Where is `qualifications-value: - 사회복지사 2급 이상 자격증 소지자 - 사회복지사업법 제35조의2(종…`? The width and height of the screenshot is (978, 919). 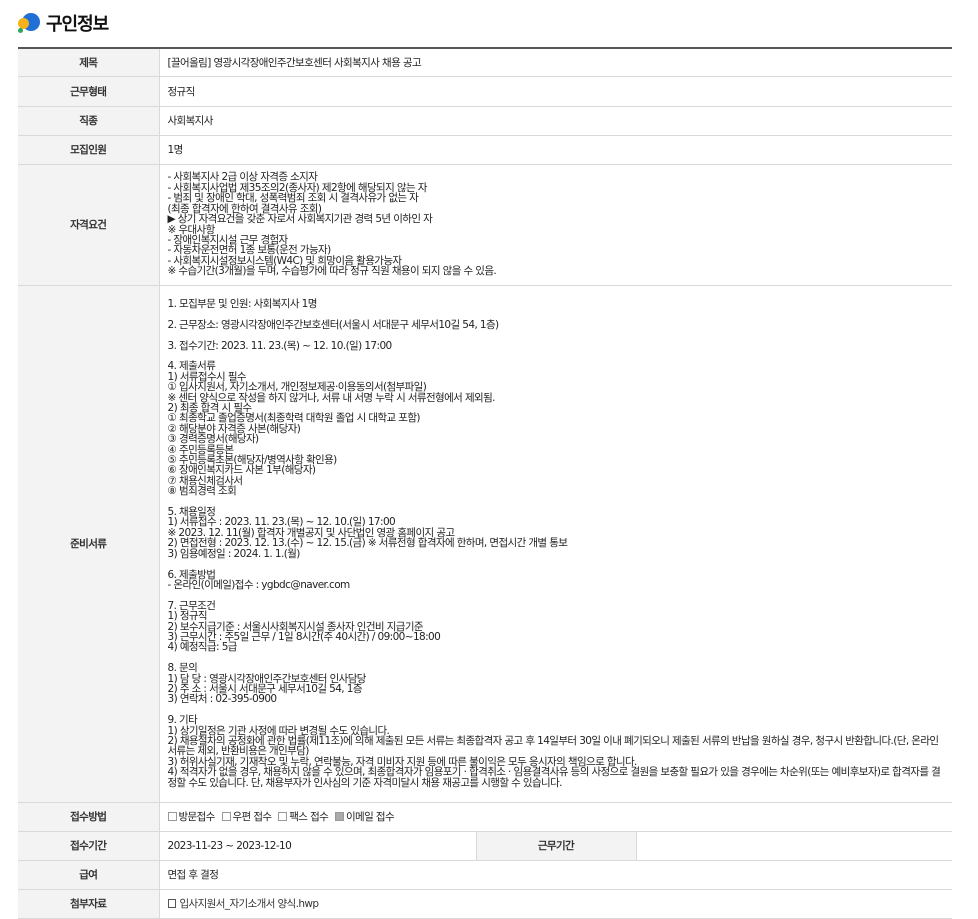 qualifications-value: - 사회복지사 2급 이상 자격증 소지자 - 사회복지사업법 제35조의2(종… is located at coordinates (556, 225).